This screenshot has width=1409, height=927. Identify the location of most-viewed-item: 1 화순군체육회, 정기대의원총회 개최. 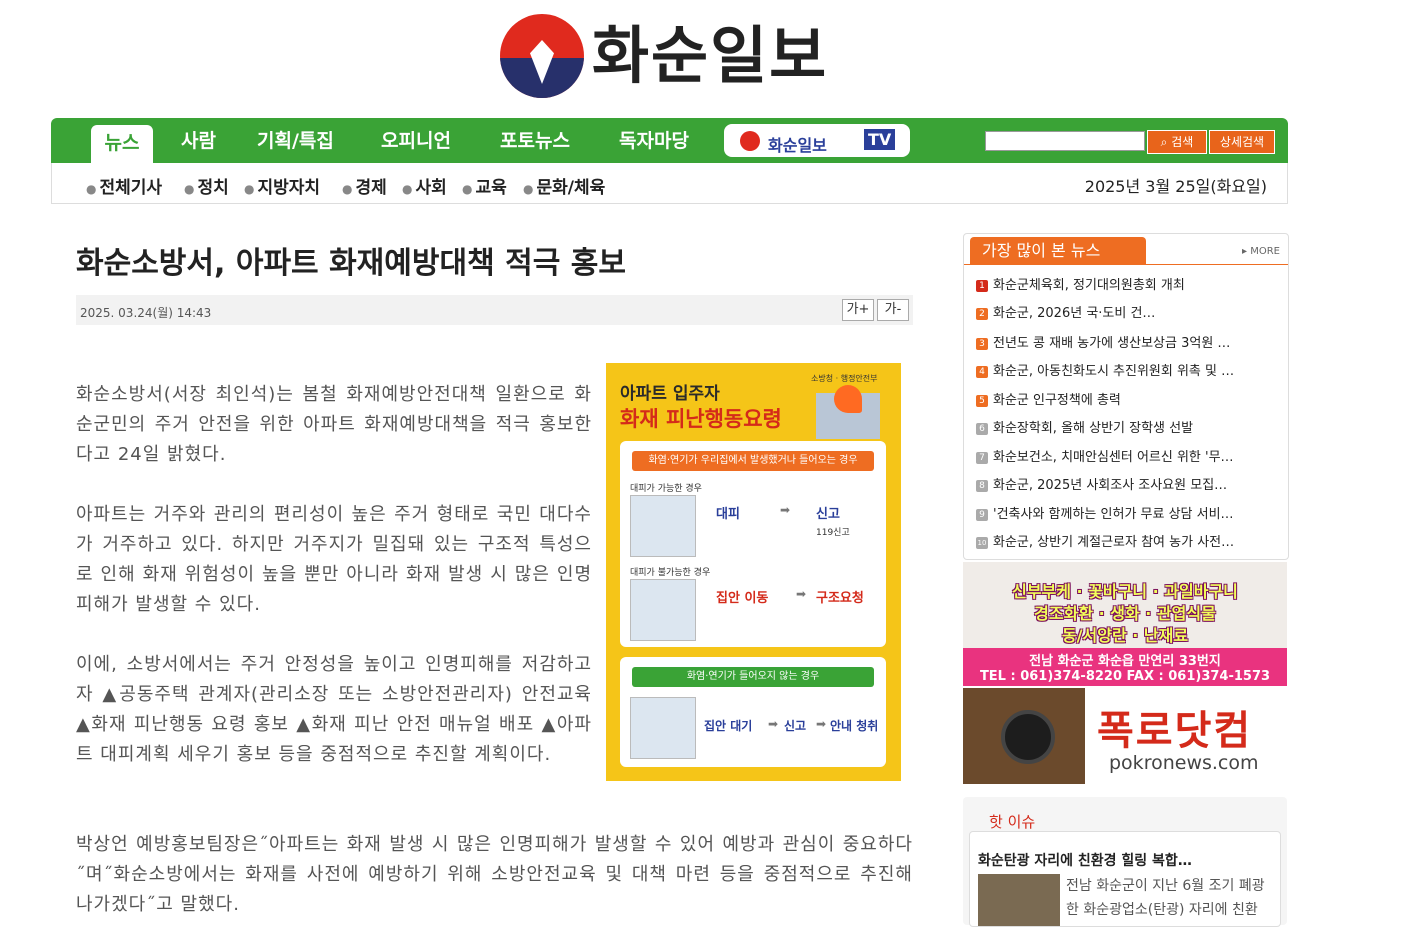
(1128, 283).